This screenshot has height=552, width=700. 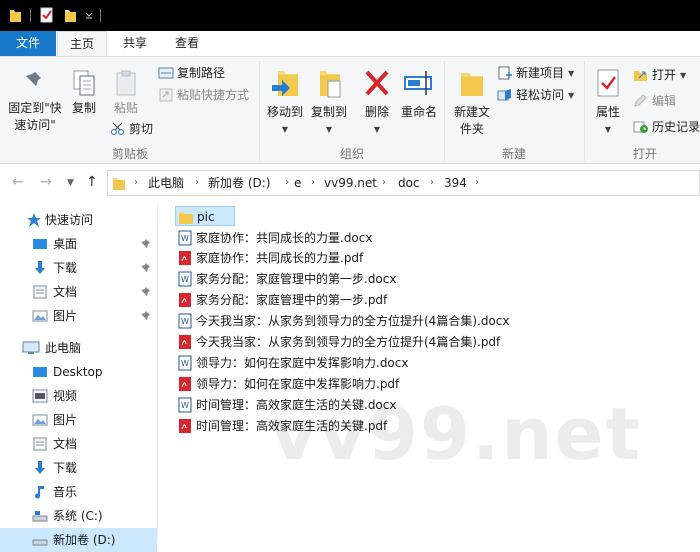 What do you see at coordinates (78, 444) in the screenshot?
I see `nav-item-documents-pc: 文档` at bounding box center [78, 444].